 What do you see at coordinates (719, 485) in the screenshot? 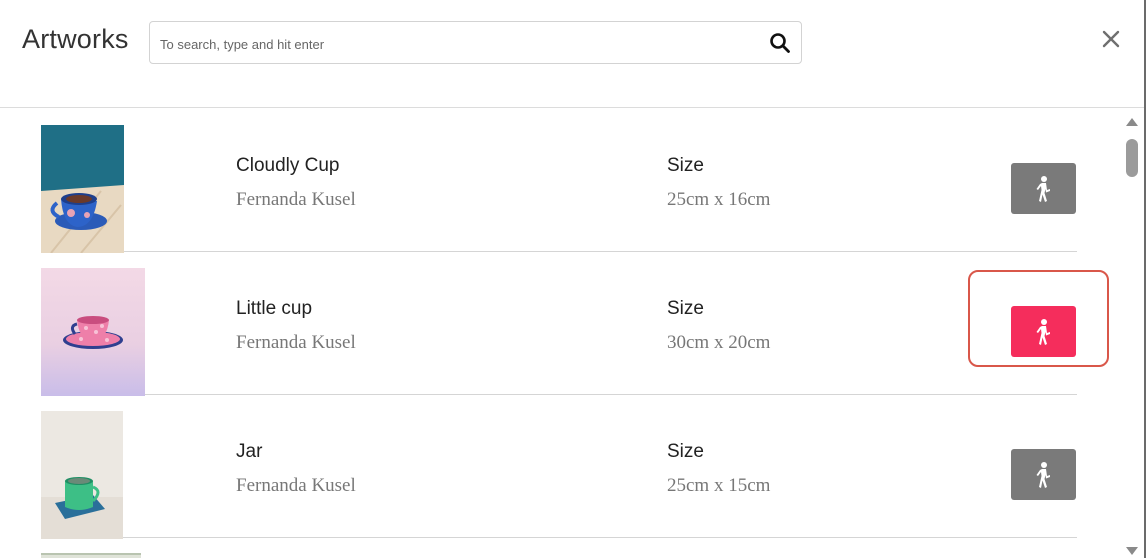
I see `size-value: 25cm x 15cm` at bounding box center [719, 485].